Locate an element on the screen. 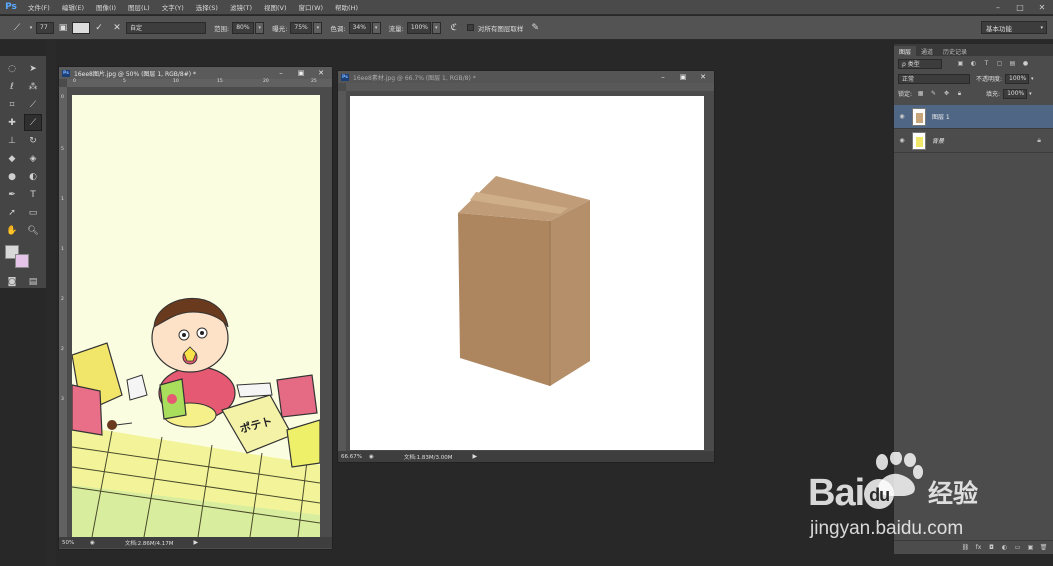 Image resolution: width=1053 pixels, height=566 pixels. doc2-minimize-button: – is located at coordinates (663, 76).